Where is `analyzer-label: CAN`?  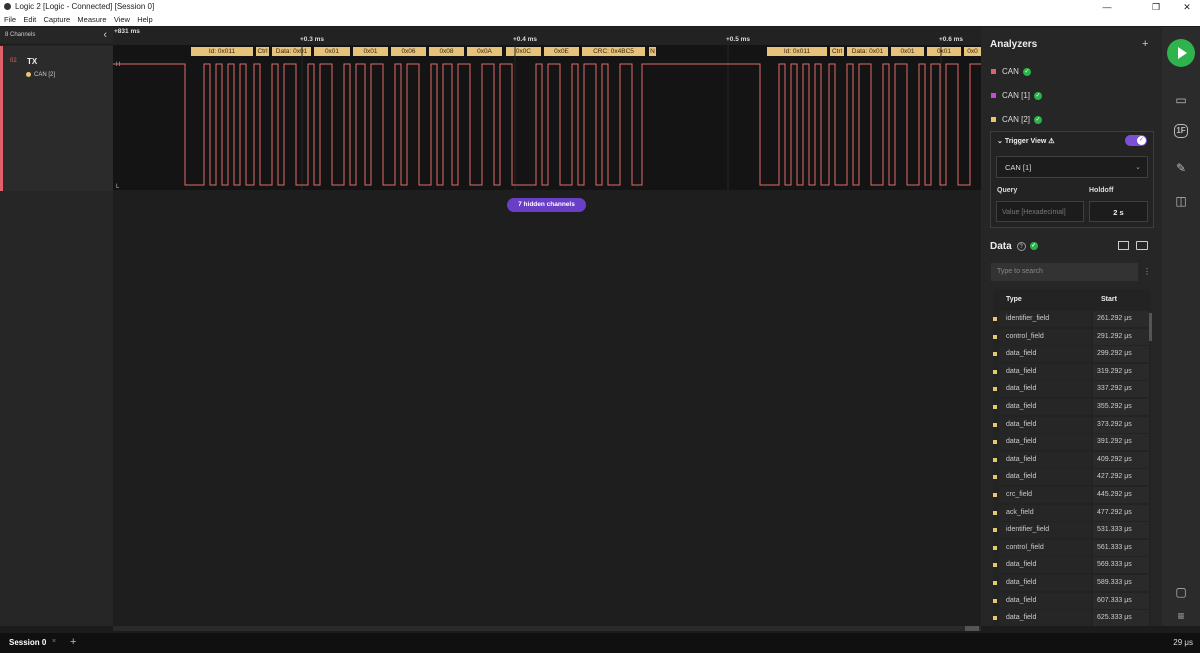
analyzer-label: CAN is located at coordinates (1010, 71).